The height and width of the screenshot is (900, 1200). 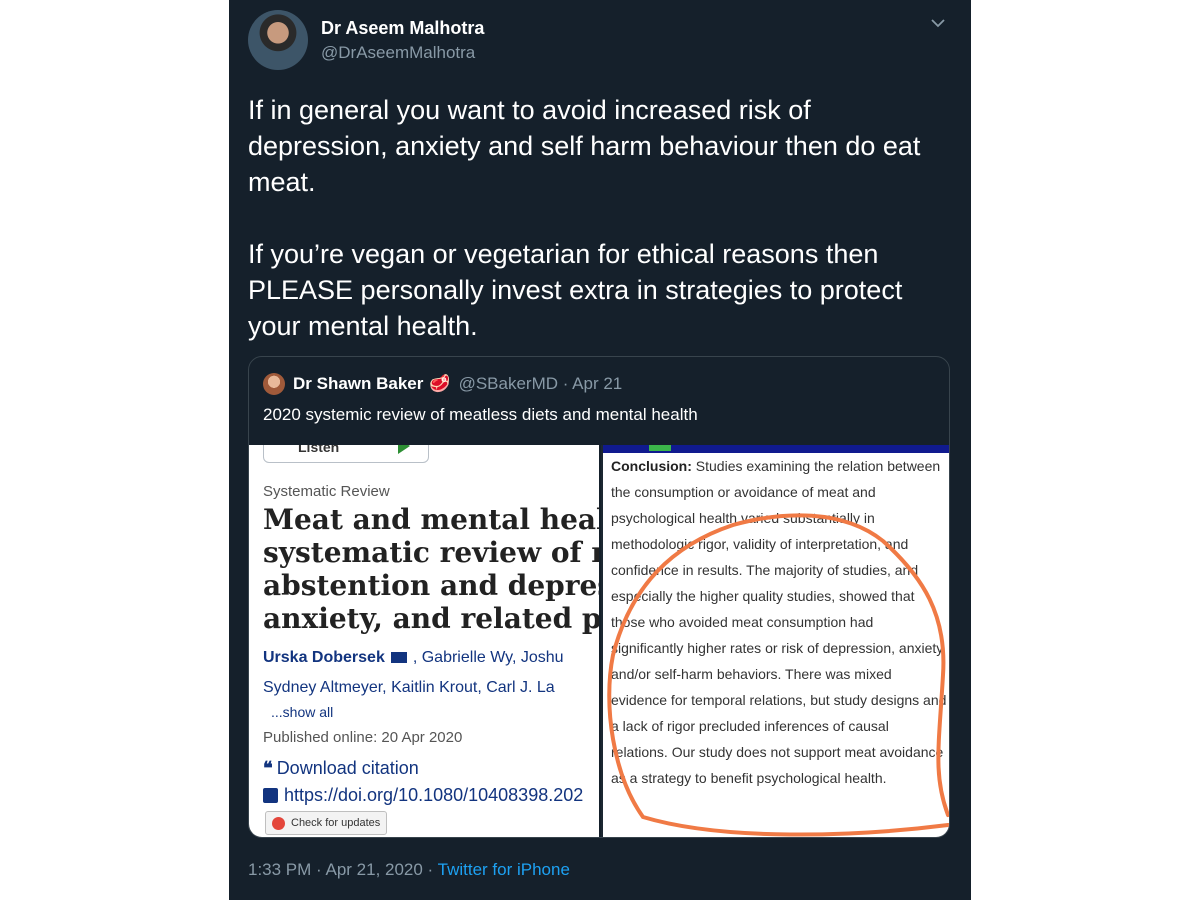 I want to click on doi-link: https://doi.org/10.1080/10408398.202, so click(x=423, y=795).